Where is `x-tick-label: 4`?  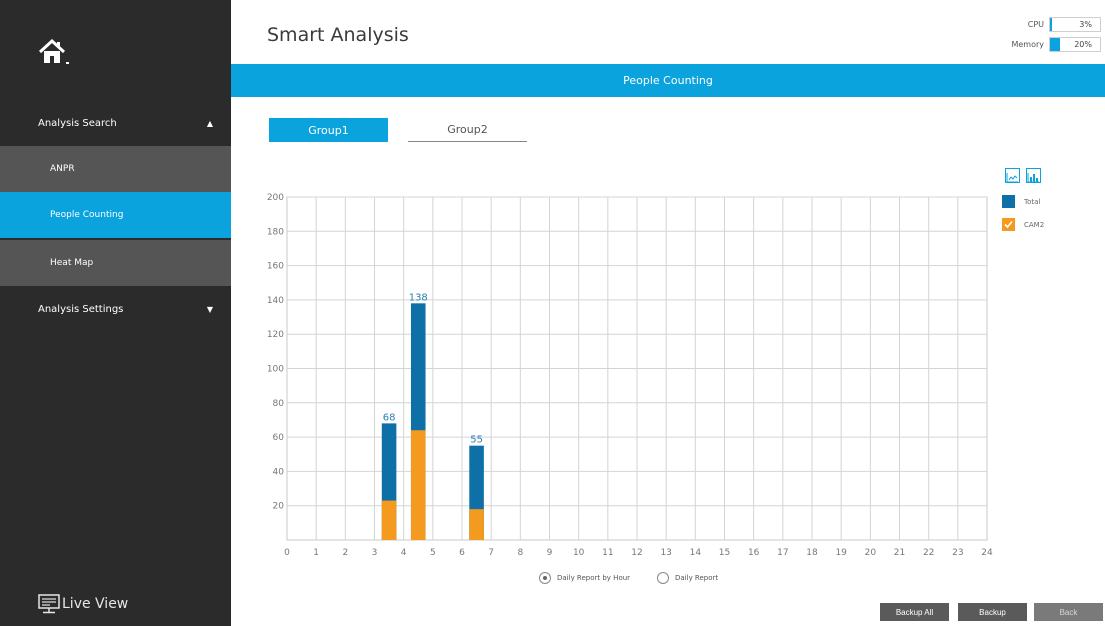
x-tick-label: 4 is located at coordinates (404, 553).